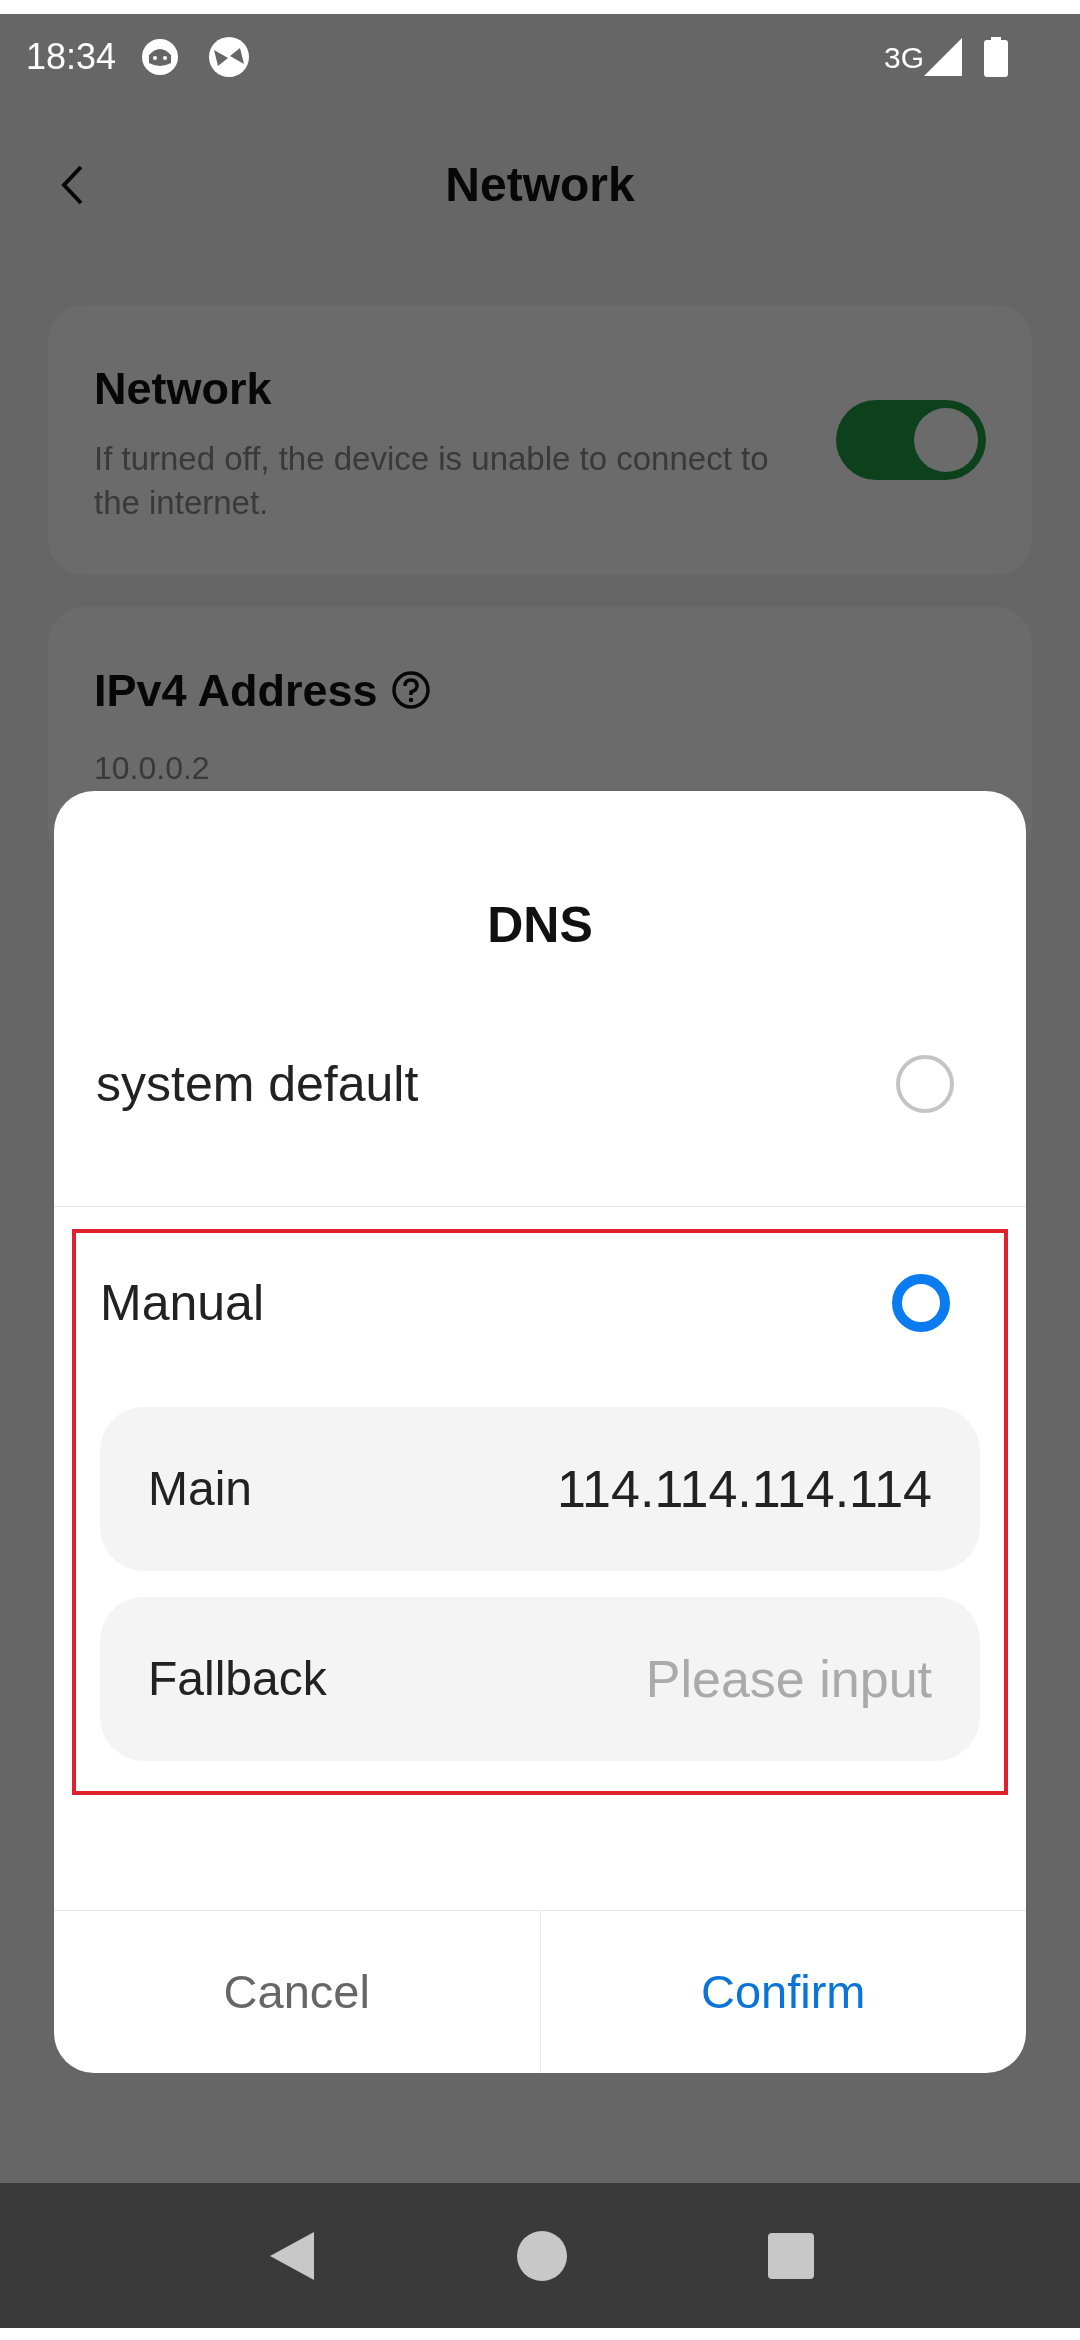  I want to click on dns-input: Please input, so click(629, 1679).